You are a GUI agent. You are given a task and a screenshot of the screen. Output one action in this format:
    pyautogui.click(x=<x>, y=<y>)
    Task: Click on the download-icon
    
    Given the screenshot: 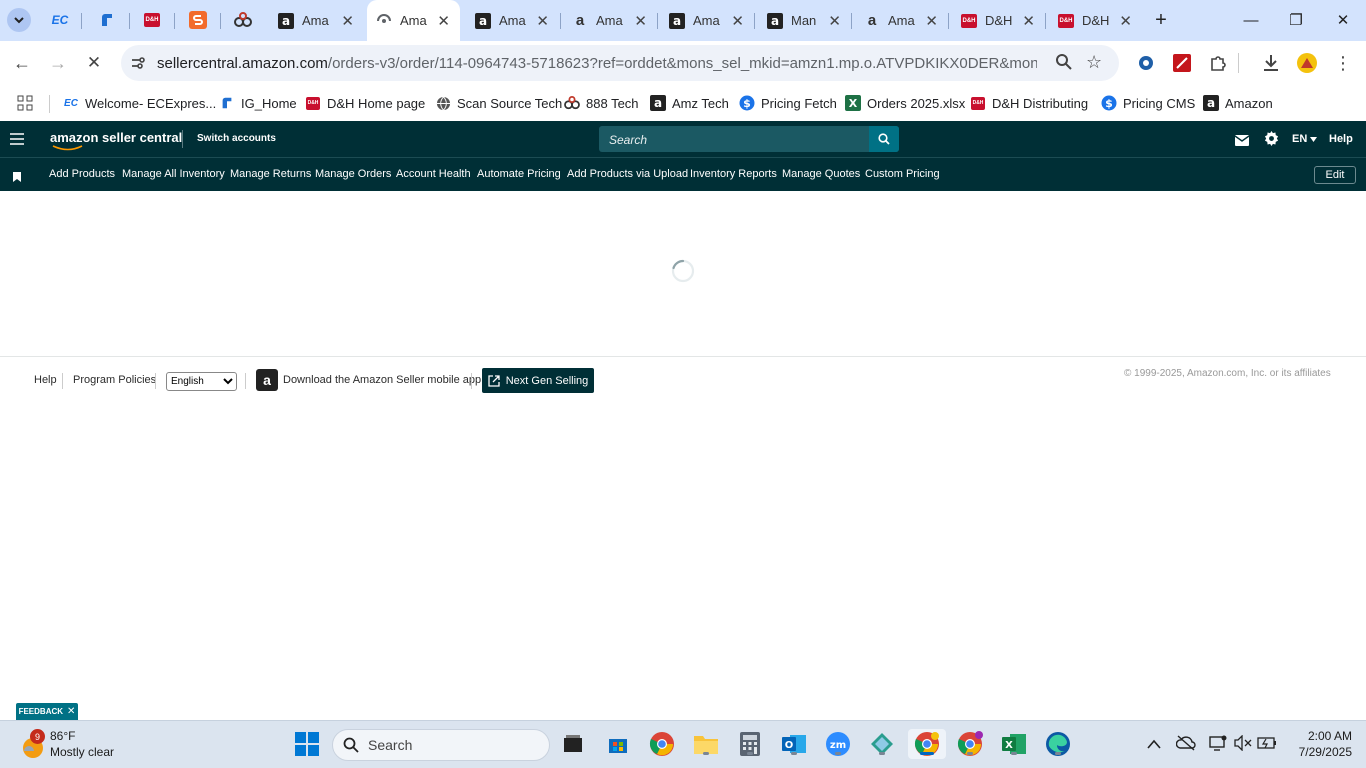 What is the action you would take?
    pyautogui.click(x=1271, y=63)
    